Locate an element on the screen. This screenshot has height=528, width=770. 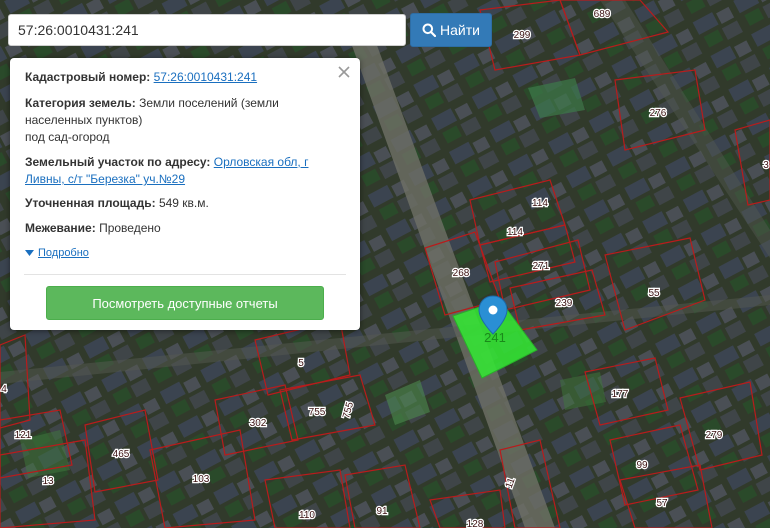
survey-label: Межевание: is located at coordinates (60, 228).